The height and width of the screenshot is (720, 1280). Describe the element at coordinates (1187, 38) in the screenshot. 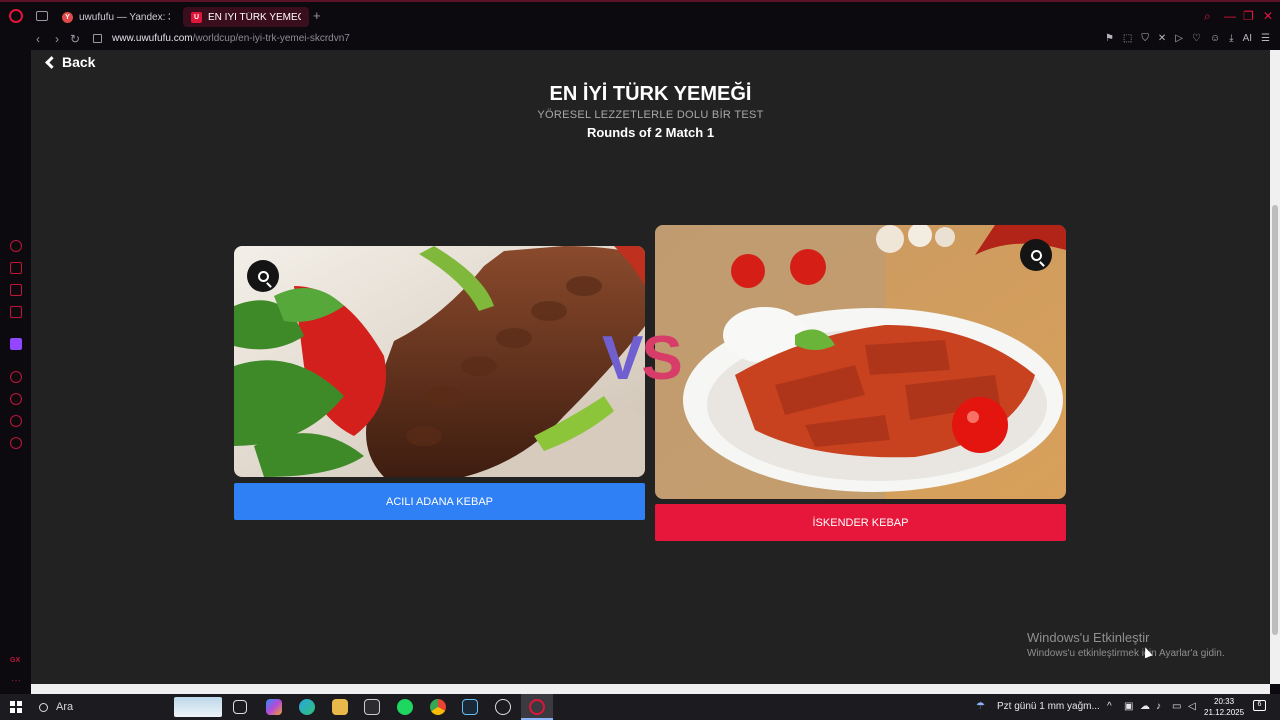

I see `toolbar-icons: ⚑ ⬚ ⛉ ✕ ▷ ♡ ☺ ⤓ AI ☰` at that location.